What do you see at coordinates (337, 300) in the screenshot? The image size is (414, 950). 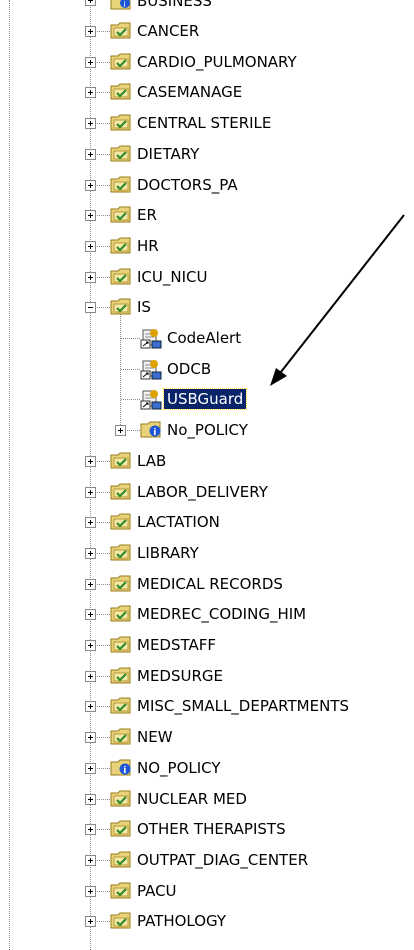 I see `annotation-arrow` at bounding box center [337, 300].